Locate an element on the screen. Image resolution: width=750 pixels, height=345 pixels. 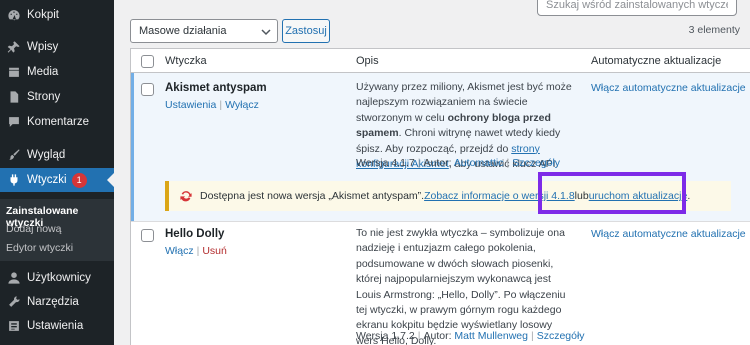
deactivate-link: Wyłącz is located at coordinates (242, 105).